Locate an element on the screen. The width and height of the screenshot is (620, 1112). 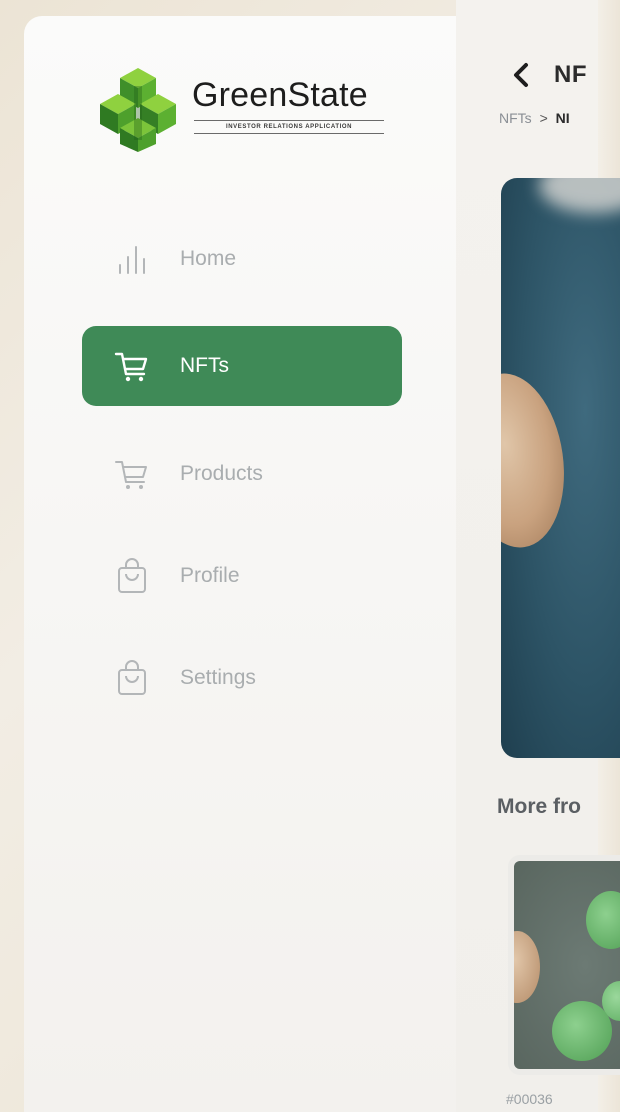
sidebar-item-label: Profile is located at coordinates (210, 575).